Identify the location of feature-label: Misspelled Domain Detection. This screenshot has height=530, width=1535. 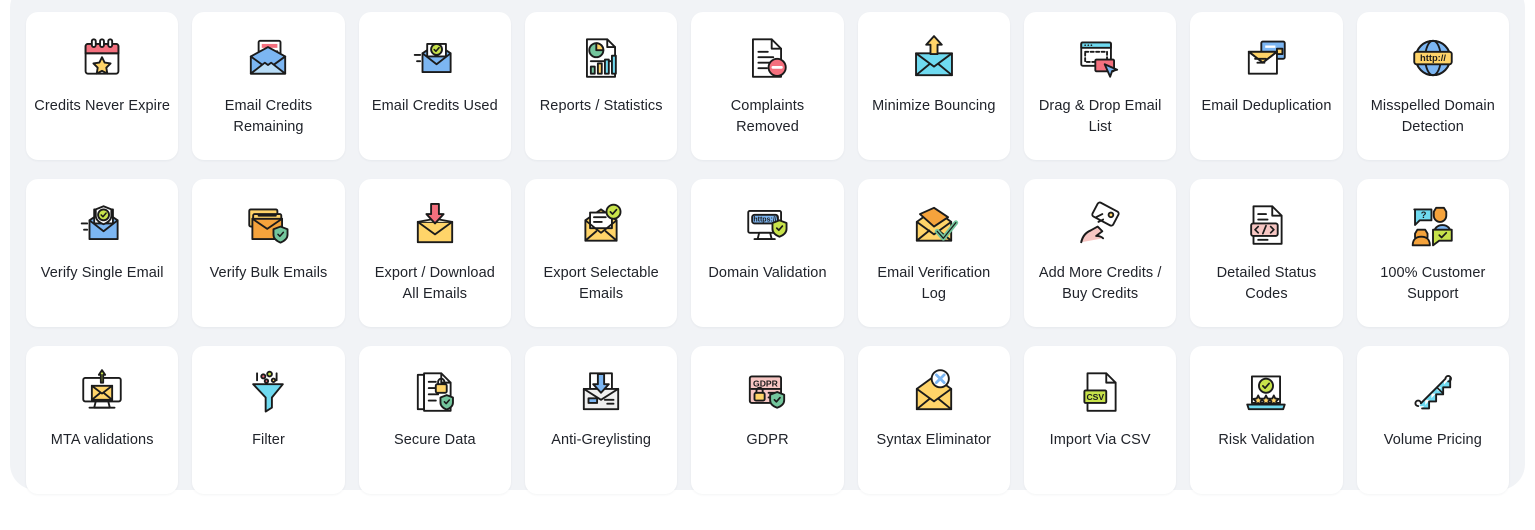
(1432, 116).